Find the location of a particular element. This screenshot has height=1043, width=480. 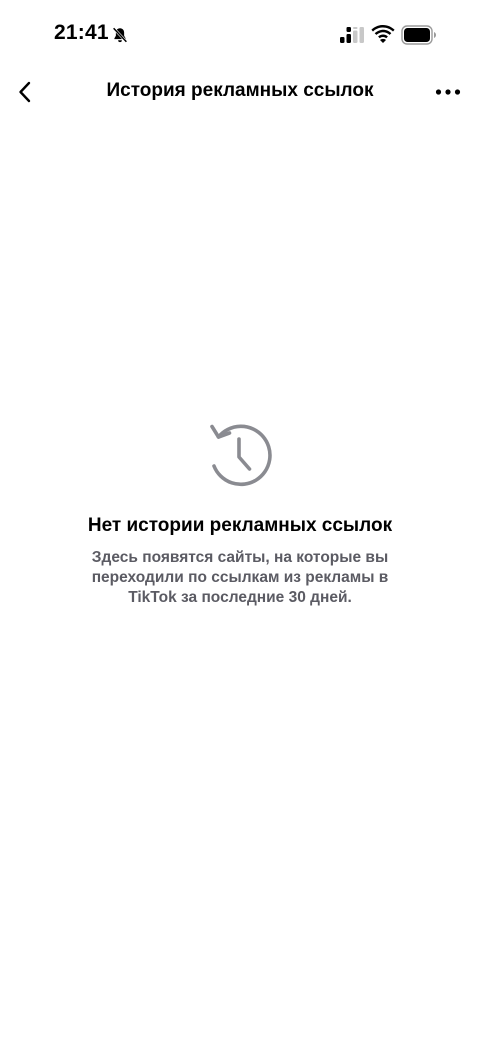

history-icon is located at coordinates (241, 455).